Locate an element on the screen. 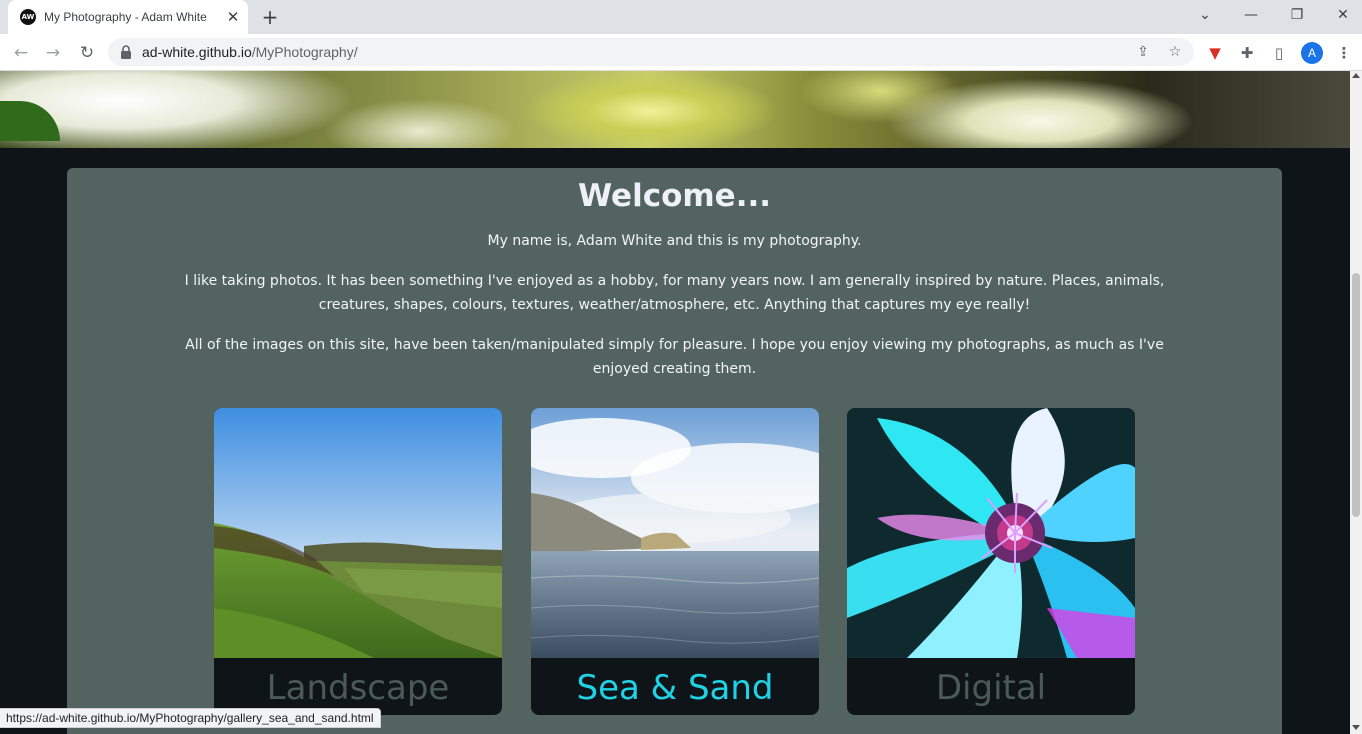  tab-title: My Photography - Adam White is located at coordinates (125, 17).